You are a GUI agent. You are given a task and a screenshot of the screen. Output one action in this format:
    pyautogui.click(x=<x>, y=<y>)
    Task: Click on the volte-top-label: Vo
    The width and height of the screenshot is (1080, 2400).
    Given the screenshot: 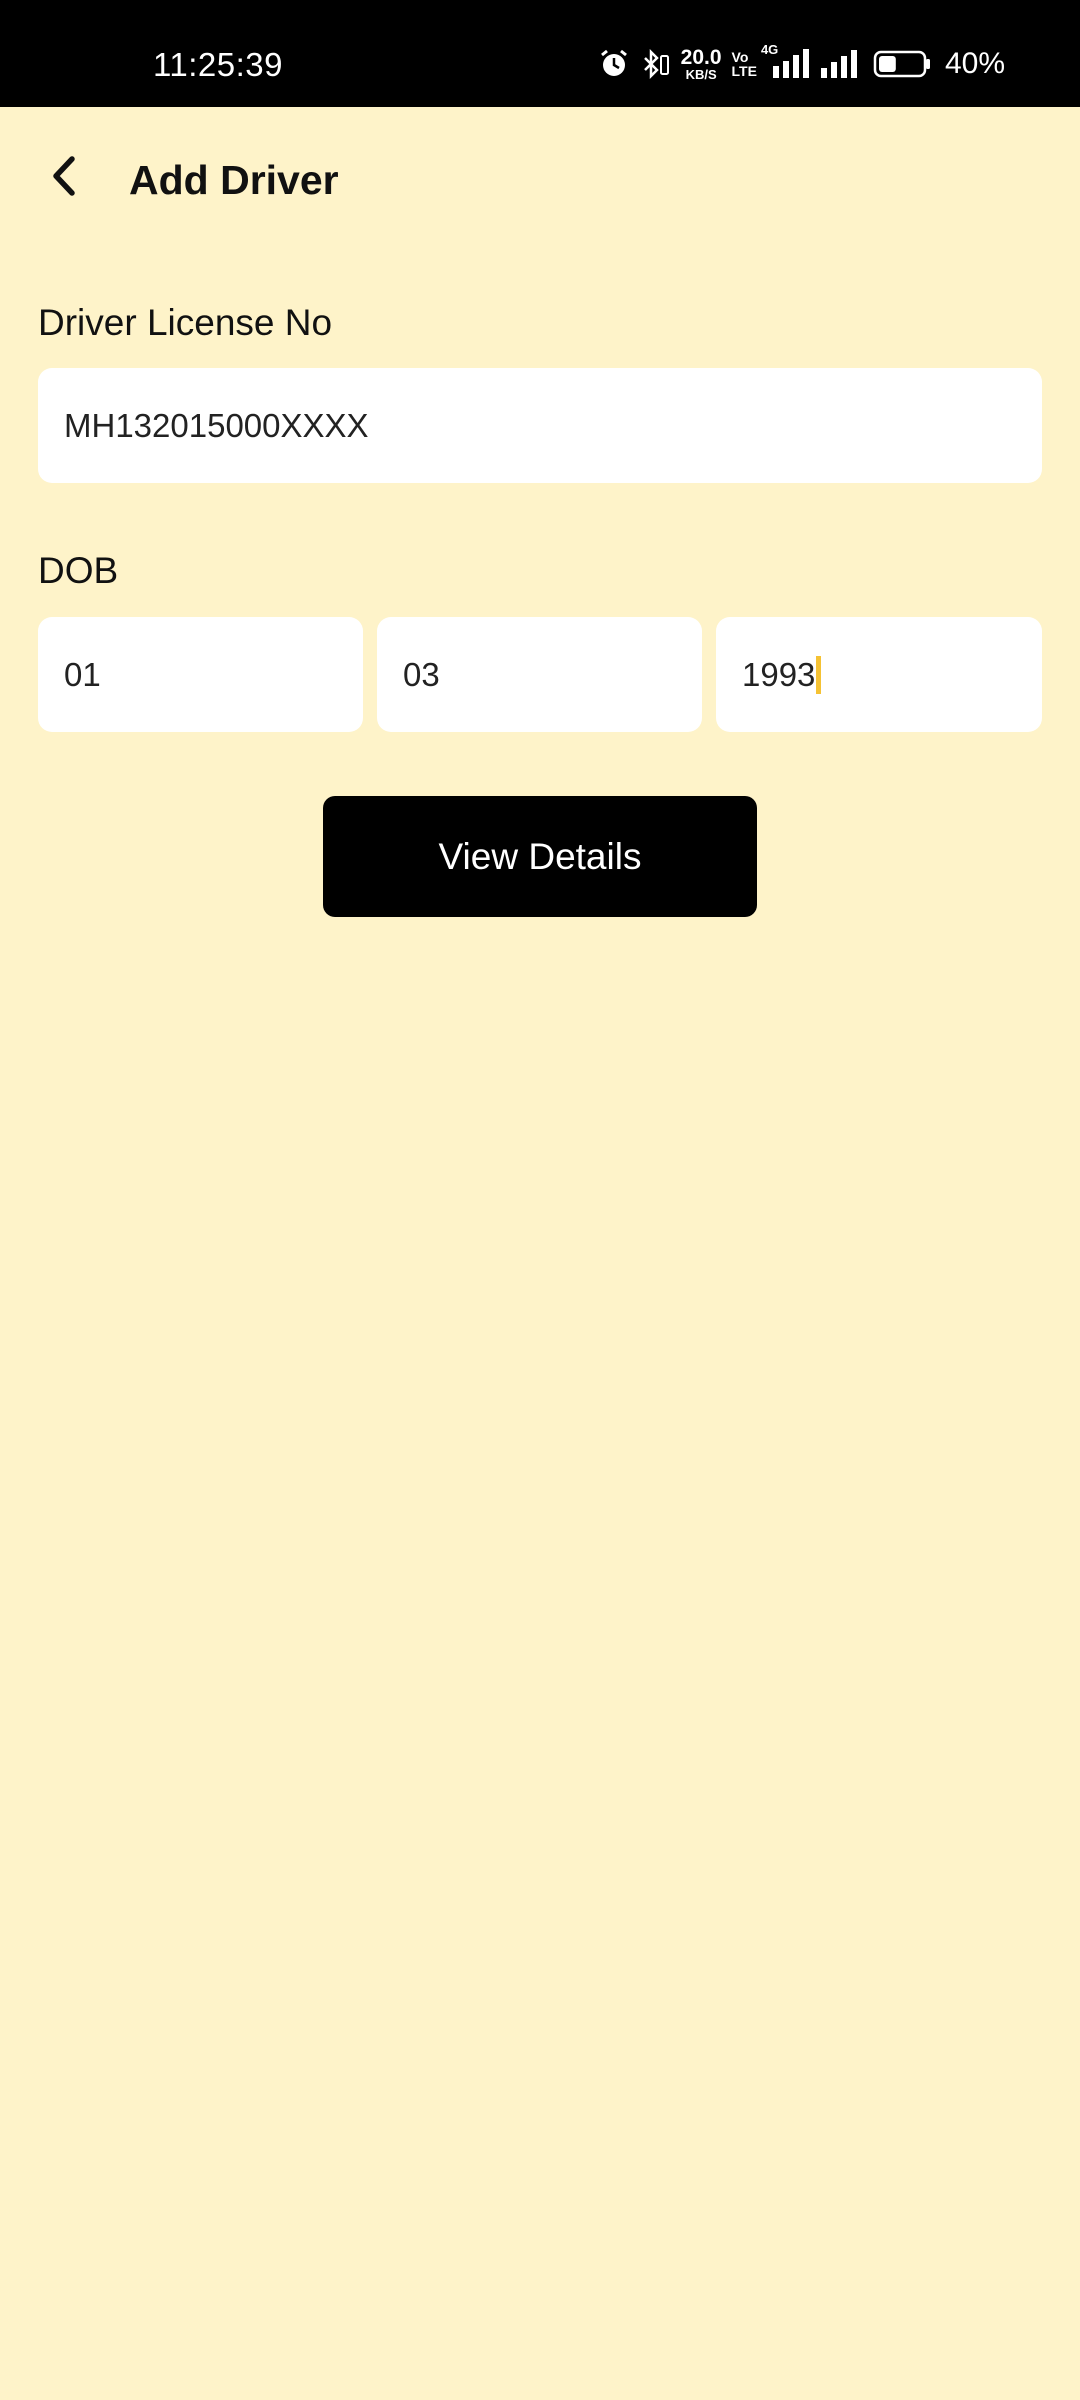 What is the action you would take?
    pyautogui.click(x=740, y=57)
    